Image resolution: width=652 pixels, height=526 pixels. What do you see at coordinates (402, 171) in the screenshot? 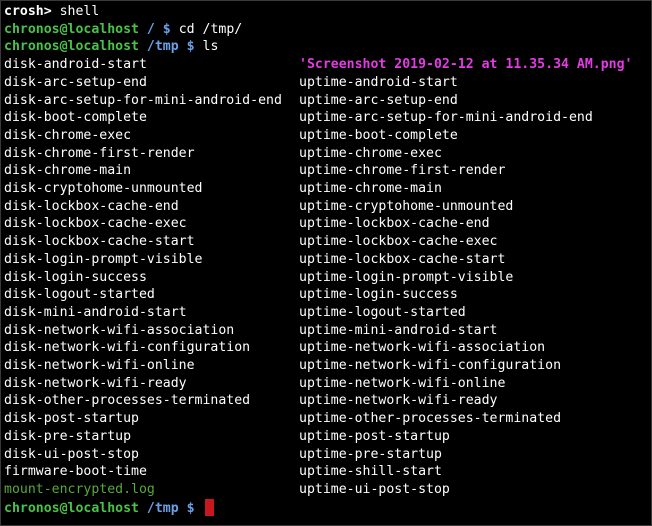
I see `file-entry: uptime-chrome-first-render` at bounding box center [402, 171].